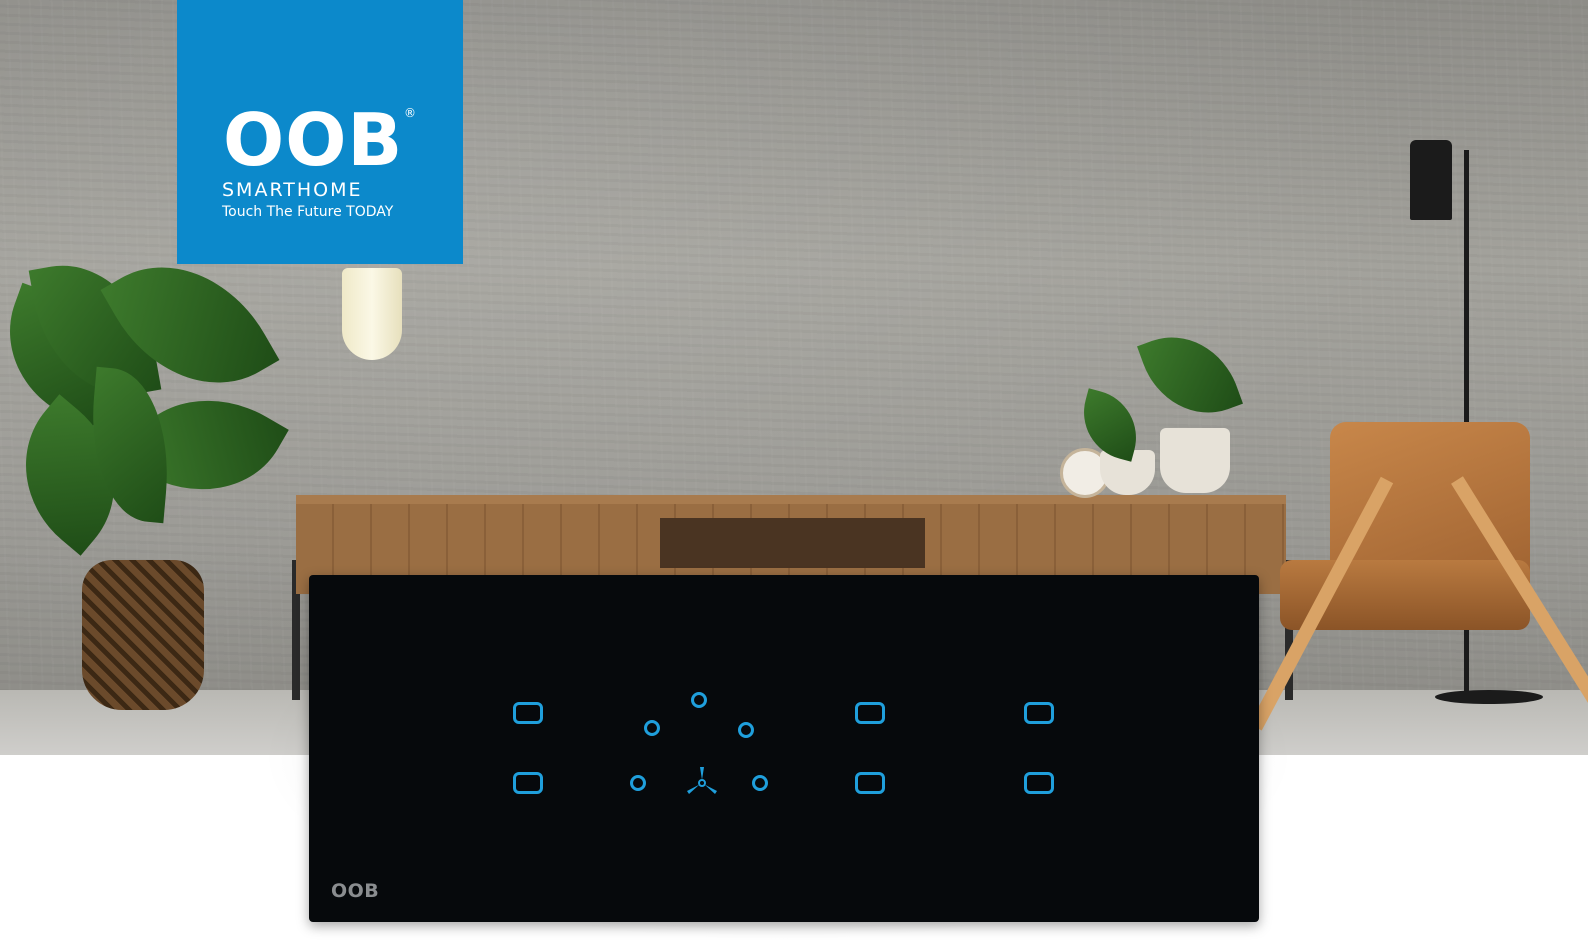 The height and width of the screenshot is (943, 1588). What do you see at coordinates (410, 113) in the screenshot?
I see `registered-mark: ®` at bounding box center [410, 113].